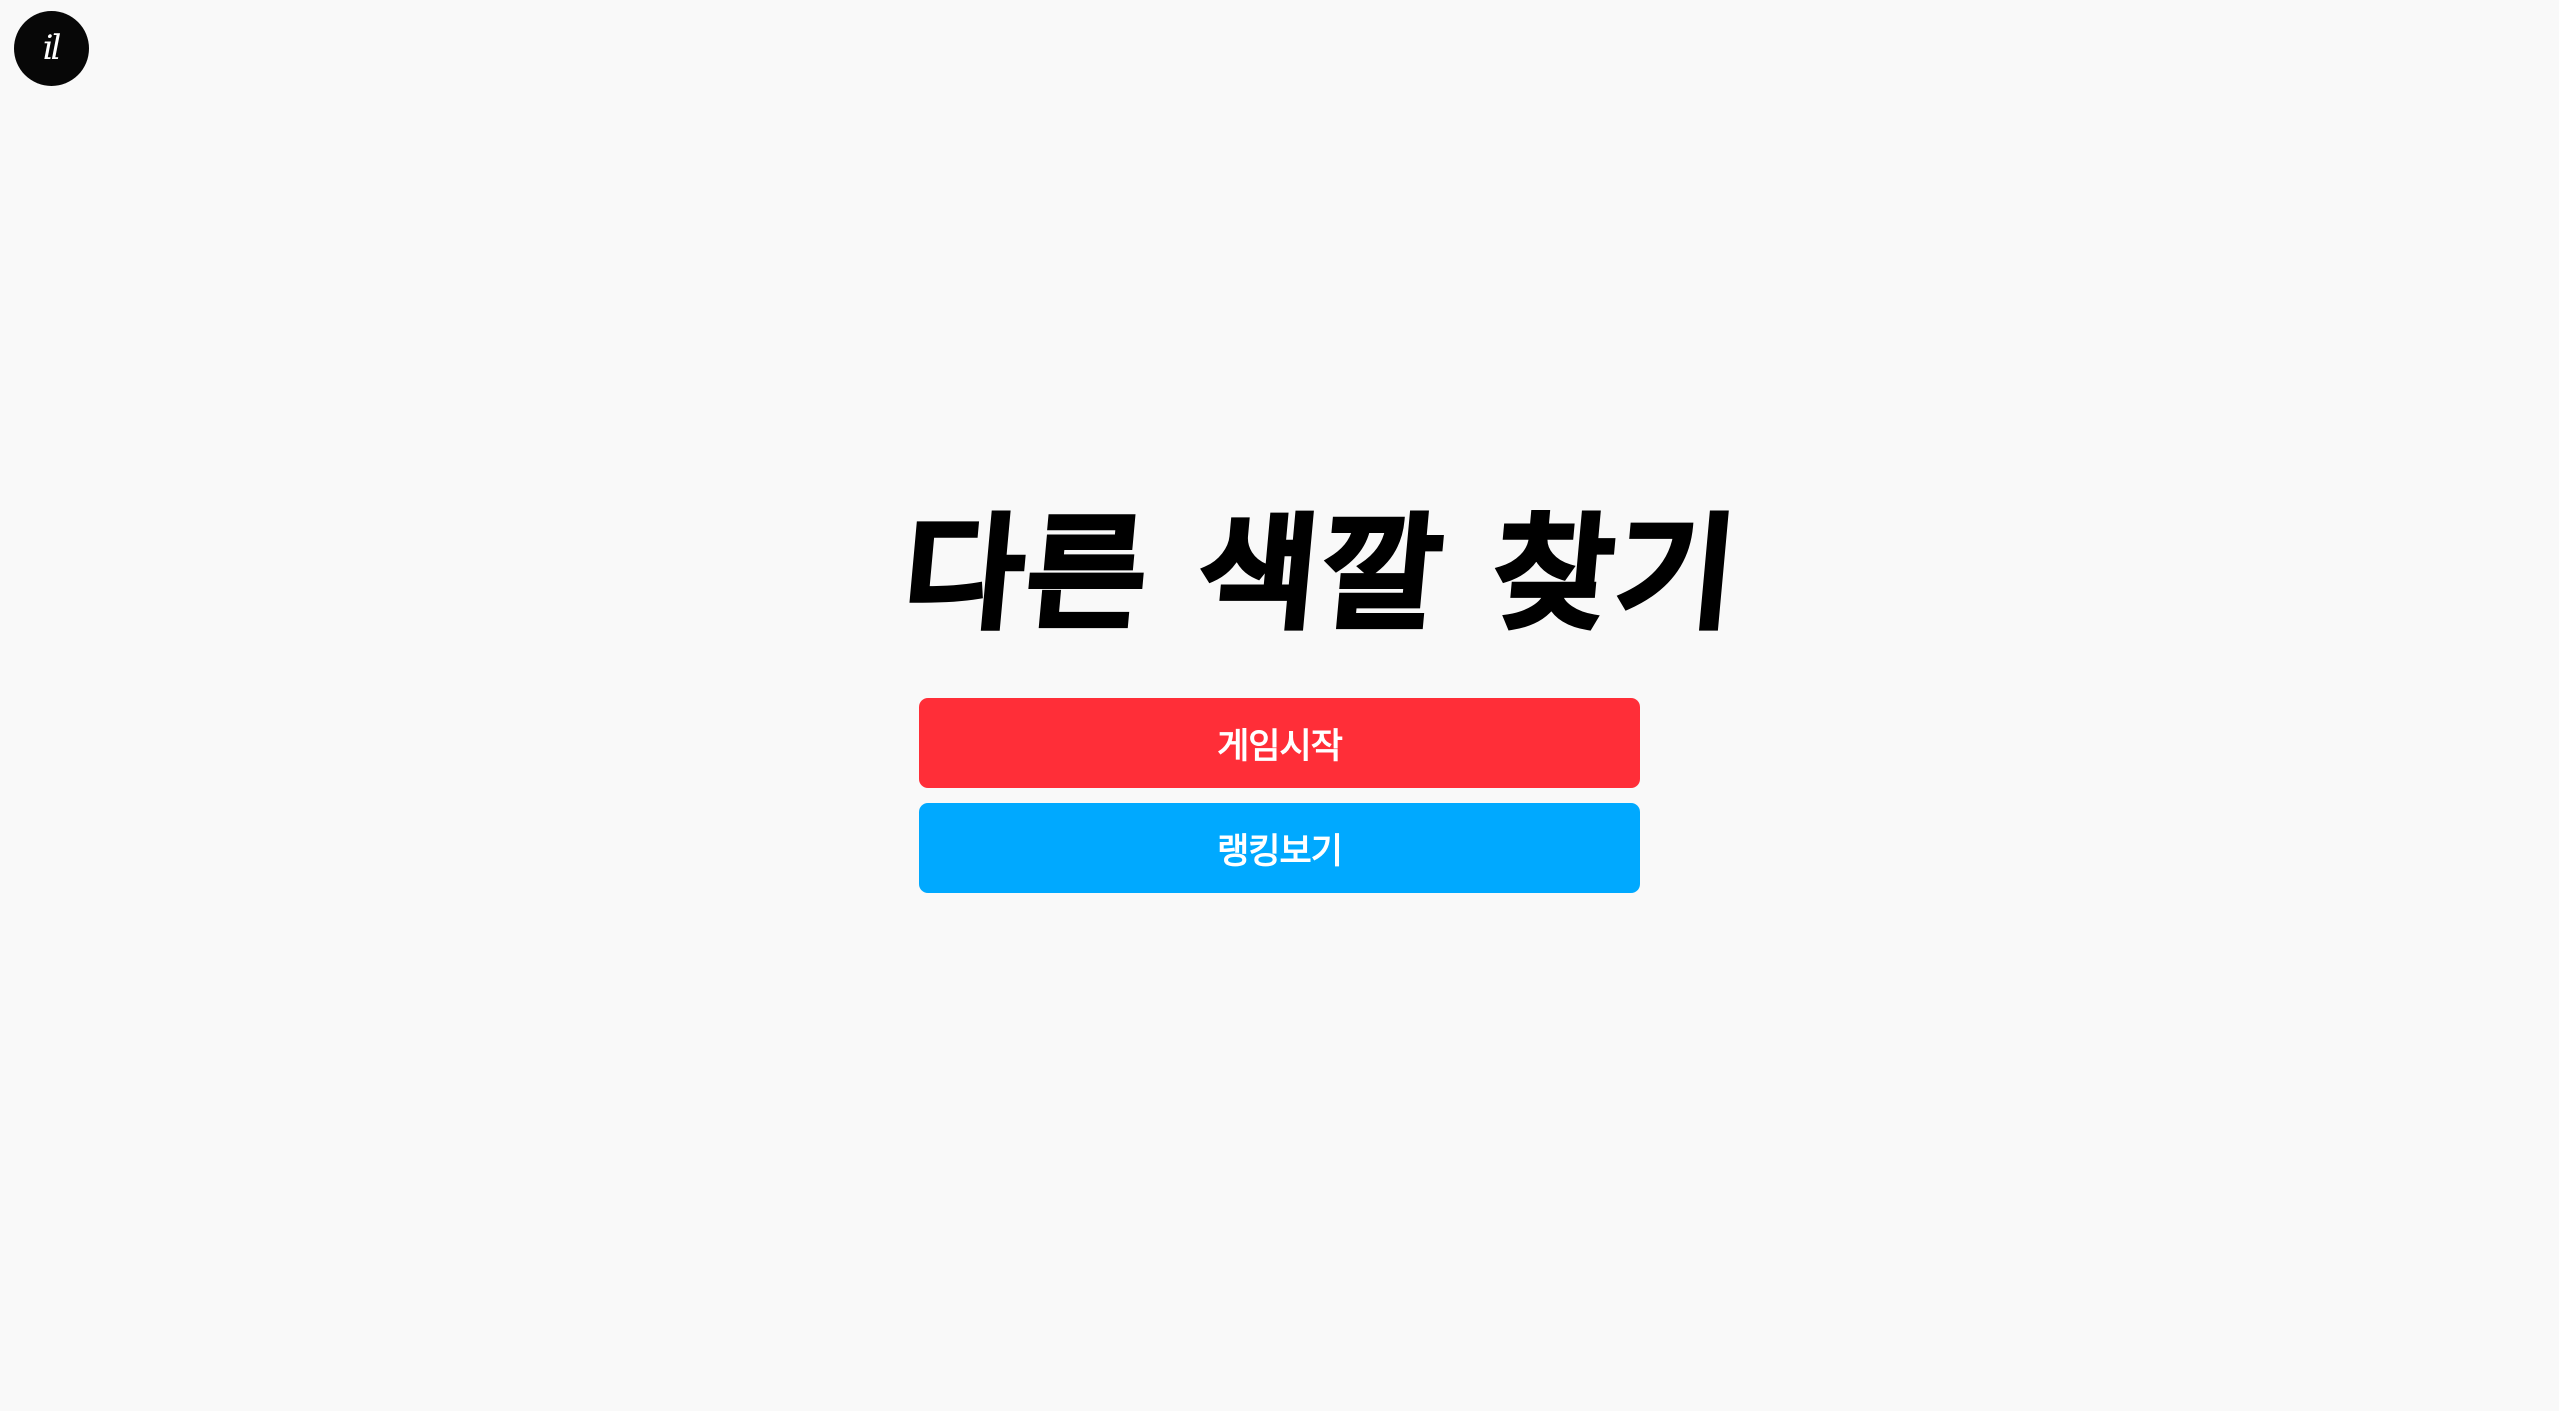  I want to click on view-ranking-button: 랭킹보기, so click(1279, 848).